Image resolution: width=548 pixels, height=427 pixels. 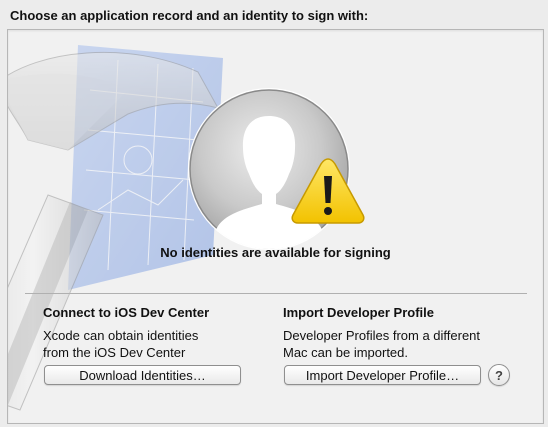 What do you see at coordinates (346, 352) in the screenshot?
I see `import-desc-line: Mac can be imported.` at bounding box center [346, 352].